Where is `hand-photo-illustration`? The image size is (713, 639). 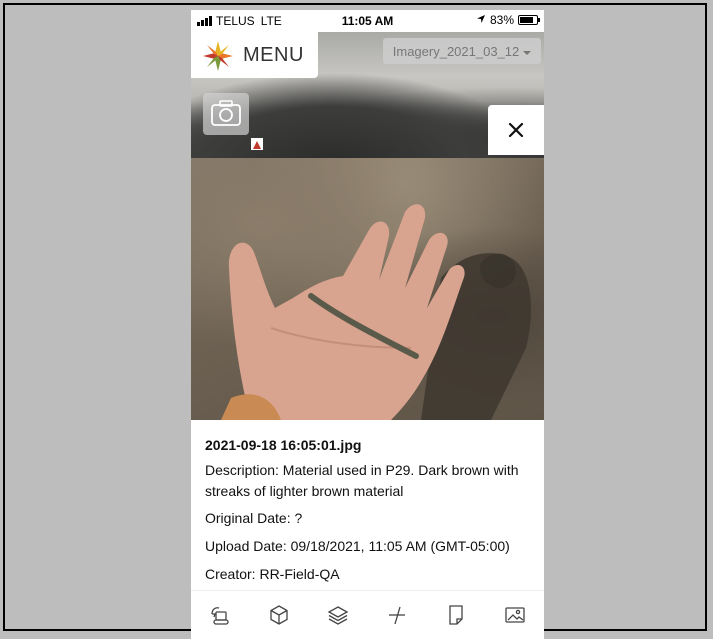 hand-photo-illustration is located at coordinates (376, 312).